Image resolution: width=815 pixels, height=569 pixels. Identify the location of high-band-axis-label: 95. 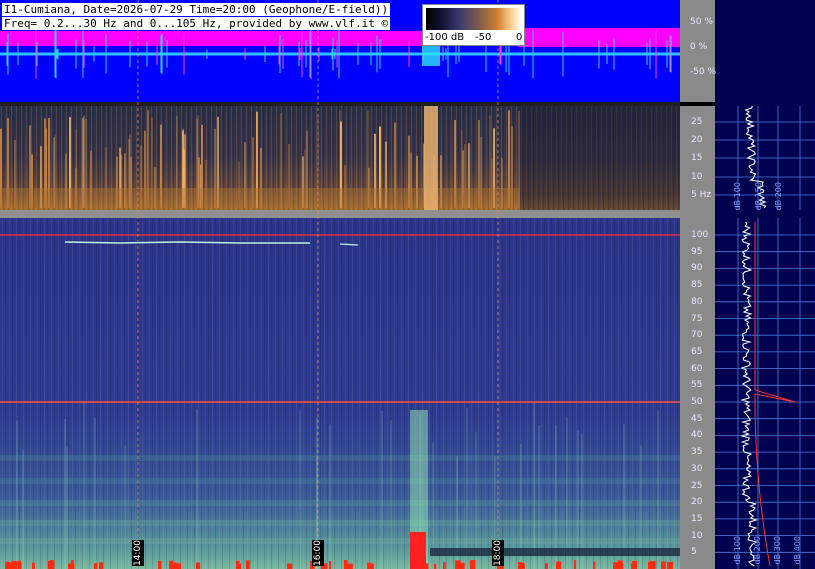
(697, 251).